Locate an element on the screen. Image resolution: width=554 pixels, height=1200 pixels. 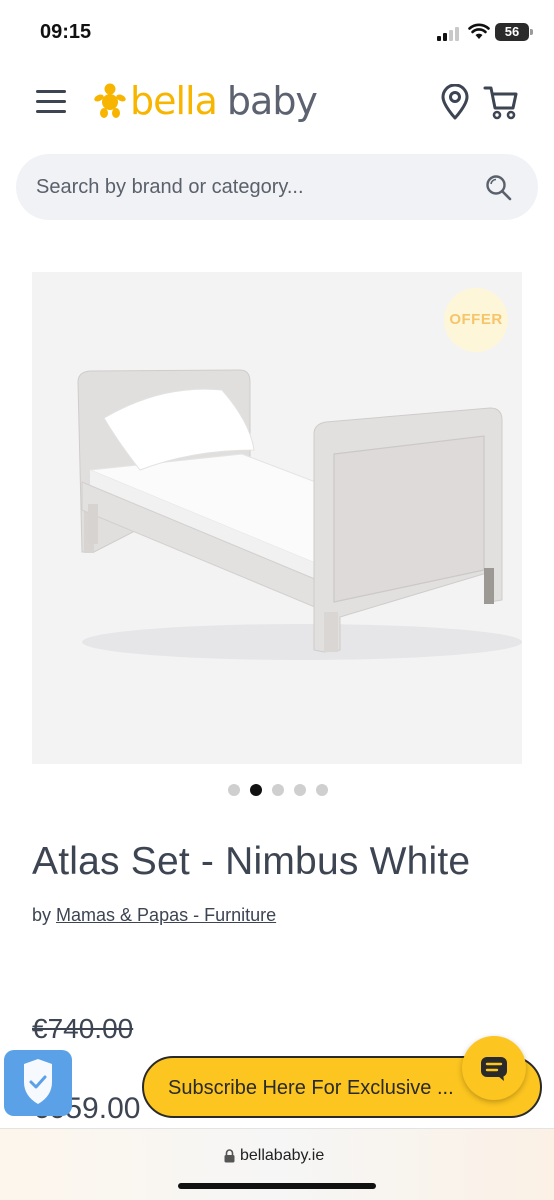
baby-figure-icon is located at coordinates (110, 100).